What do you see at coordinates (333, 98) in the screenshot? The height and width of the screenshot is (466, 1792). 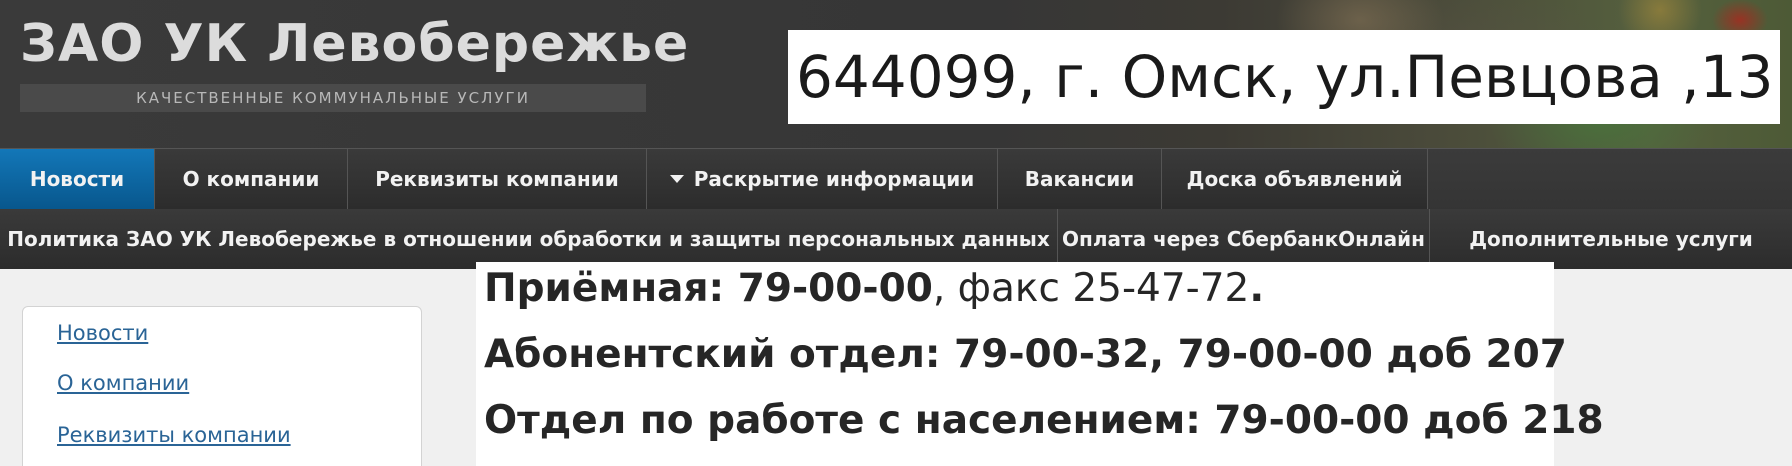 I see `site-tagline: КАЧЕСТВЕННЫЕ КОММУНАЛЬНЫЕ УСЛУГИ` at bounding box center [333, 98].